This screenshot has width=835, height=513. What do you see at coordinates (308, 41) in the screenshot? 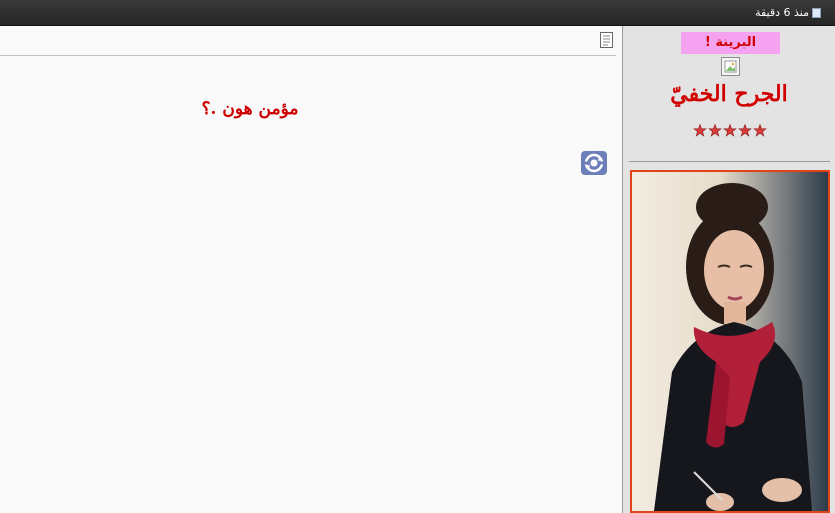
I see `post-header` at bounding box center [308, 41].